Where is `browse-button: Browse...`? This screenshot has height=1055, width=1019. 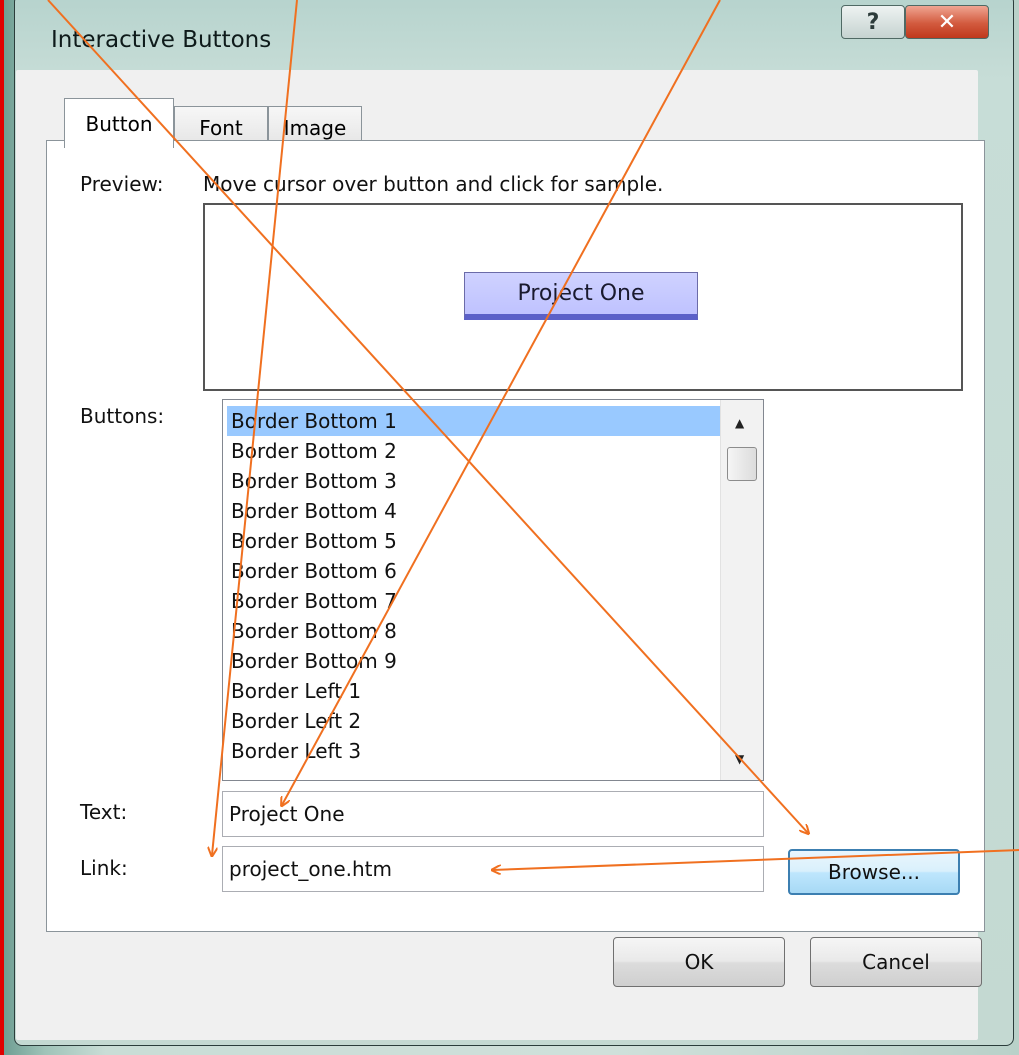
browse-button: Browse... is located at coordinates (874, 872).